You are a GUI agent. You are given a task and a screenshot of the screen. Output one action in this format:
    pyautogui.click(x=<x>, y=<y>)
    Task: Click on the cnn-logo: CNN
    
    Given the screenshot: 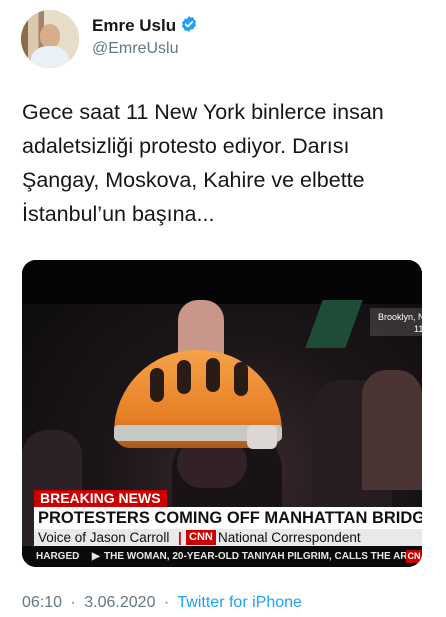 What is the action you would take?
    pyautogui.click(x=201, y=537)
    